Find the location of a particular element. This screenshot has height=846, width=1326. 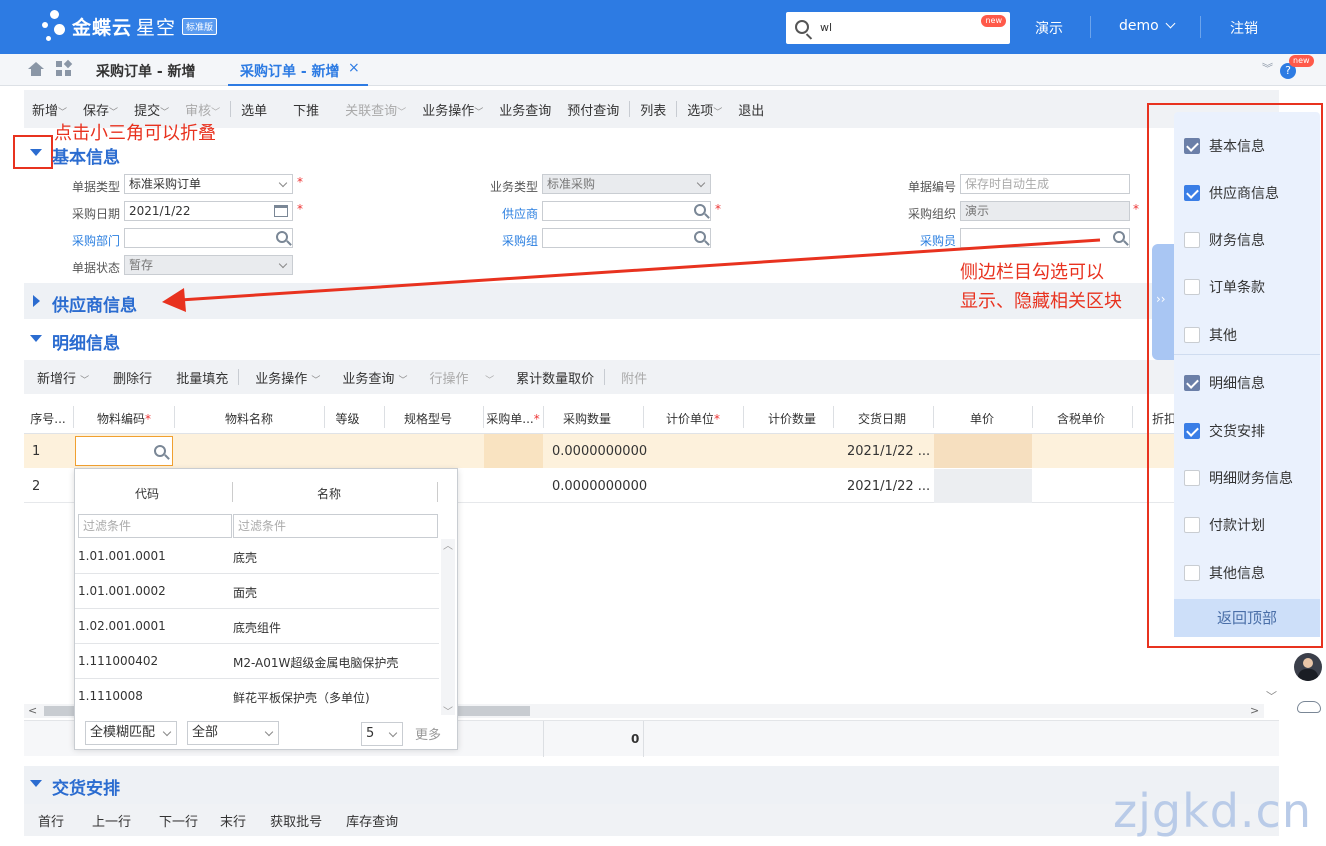

calendar-icon is located at coordinates (281, 211).